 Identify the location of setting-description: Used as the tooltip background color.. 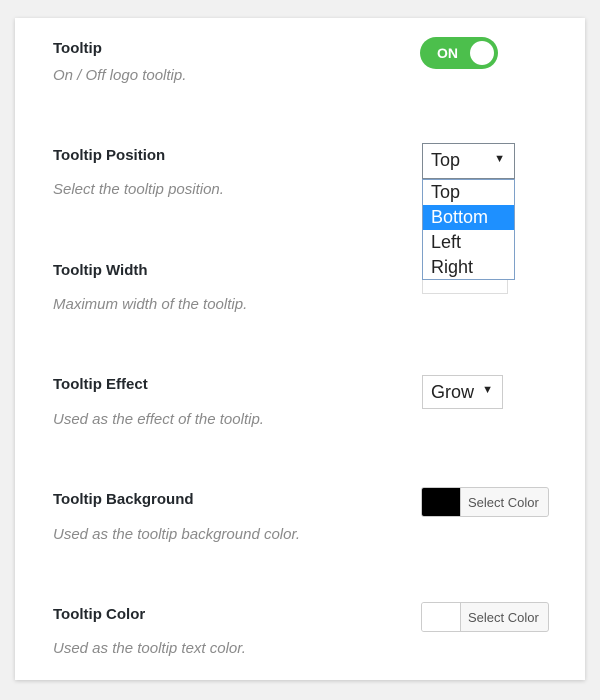
(177, 534).